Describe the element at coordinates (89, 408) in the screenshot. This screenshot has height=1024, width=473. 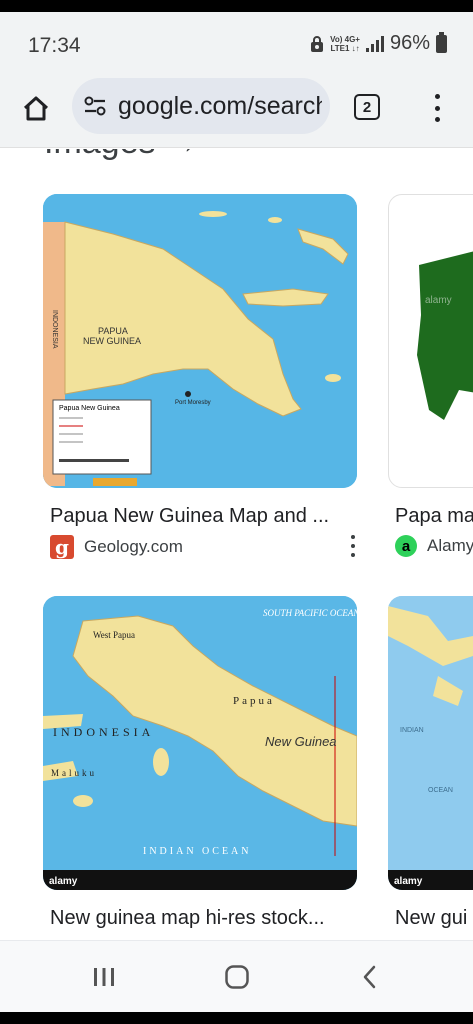
I see `svg-text: Papua New Guinea` at that location.